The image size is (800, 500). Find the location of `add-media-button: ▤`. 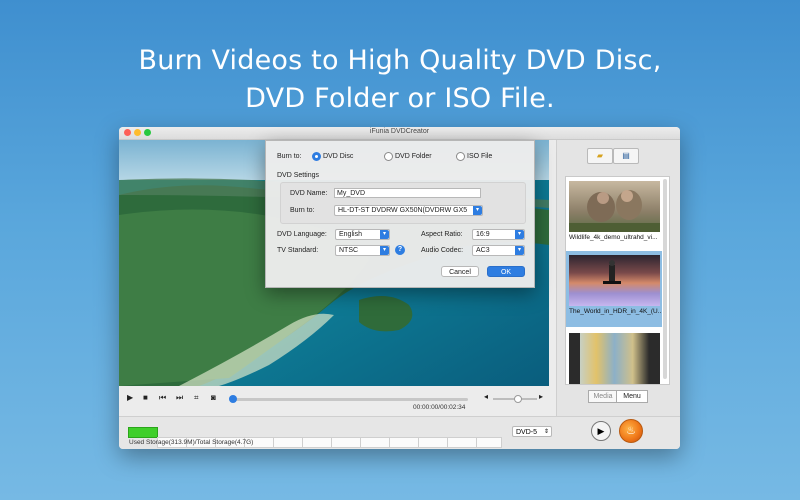

add-media-button: ▤ is located at coordinates (626, 156).